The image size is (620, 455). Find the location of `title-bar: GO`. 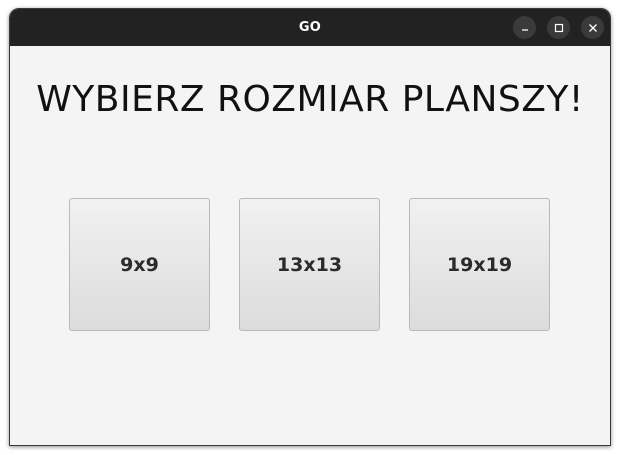

title-bar: GO is located at coordinates (310, 27).